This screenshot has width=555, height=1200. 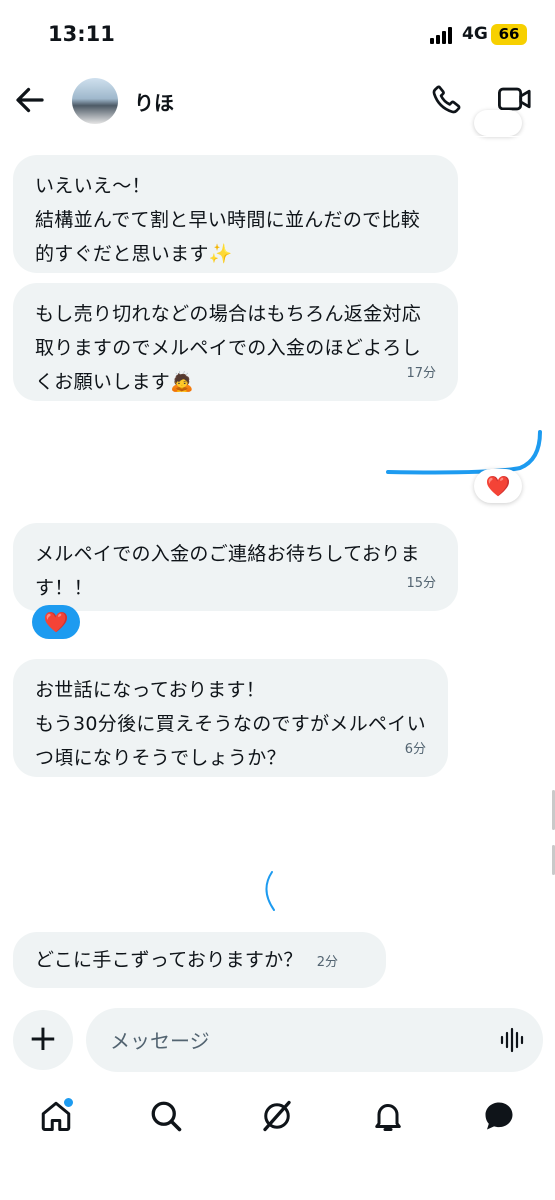 What do you see at coordinates (81, 34) in the screenshot?
I see `status-time: 13:11` at bounding box center [81, 34].